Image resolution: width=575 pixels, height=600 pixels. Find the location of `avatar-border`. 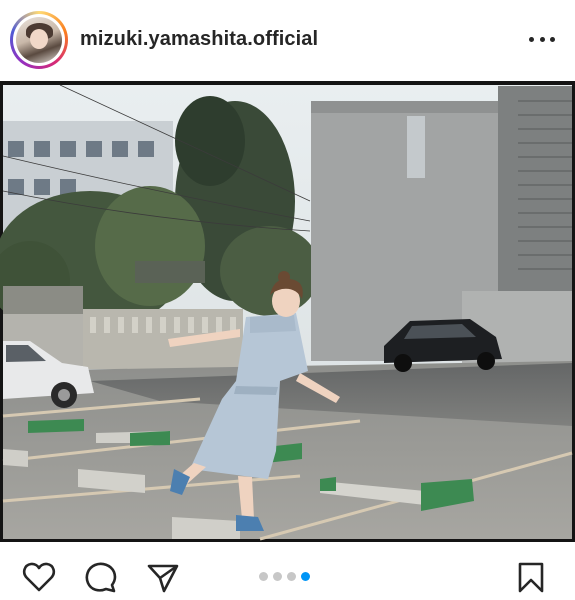

avatar-border is located at coordinates (39, 40).